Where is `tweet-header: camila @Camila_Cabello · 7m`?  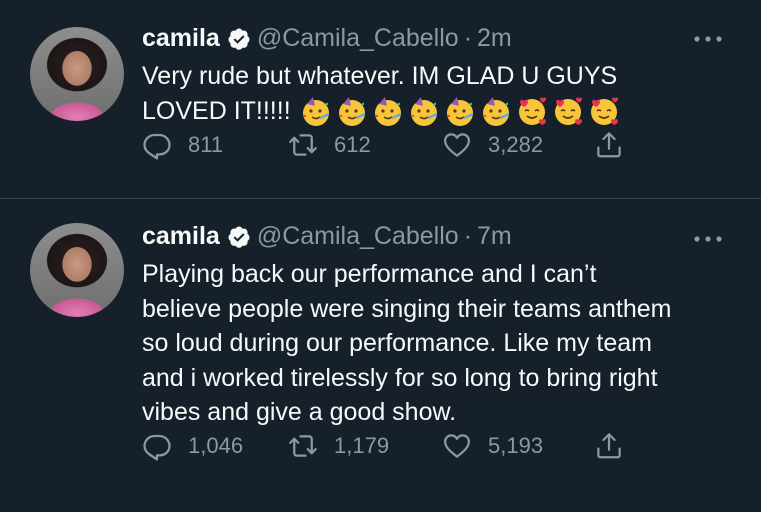 tweet-header: camila @Camila_Cabello · 7m is located at coordinates (327, 236).